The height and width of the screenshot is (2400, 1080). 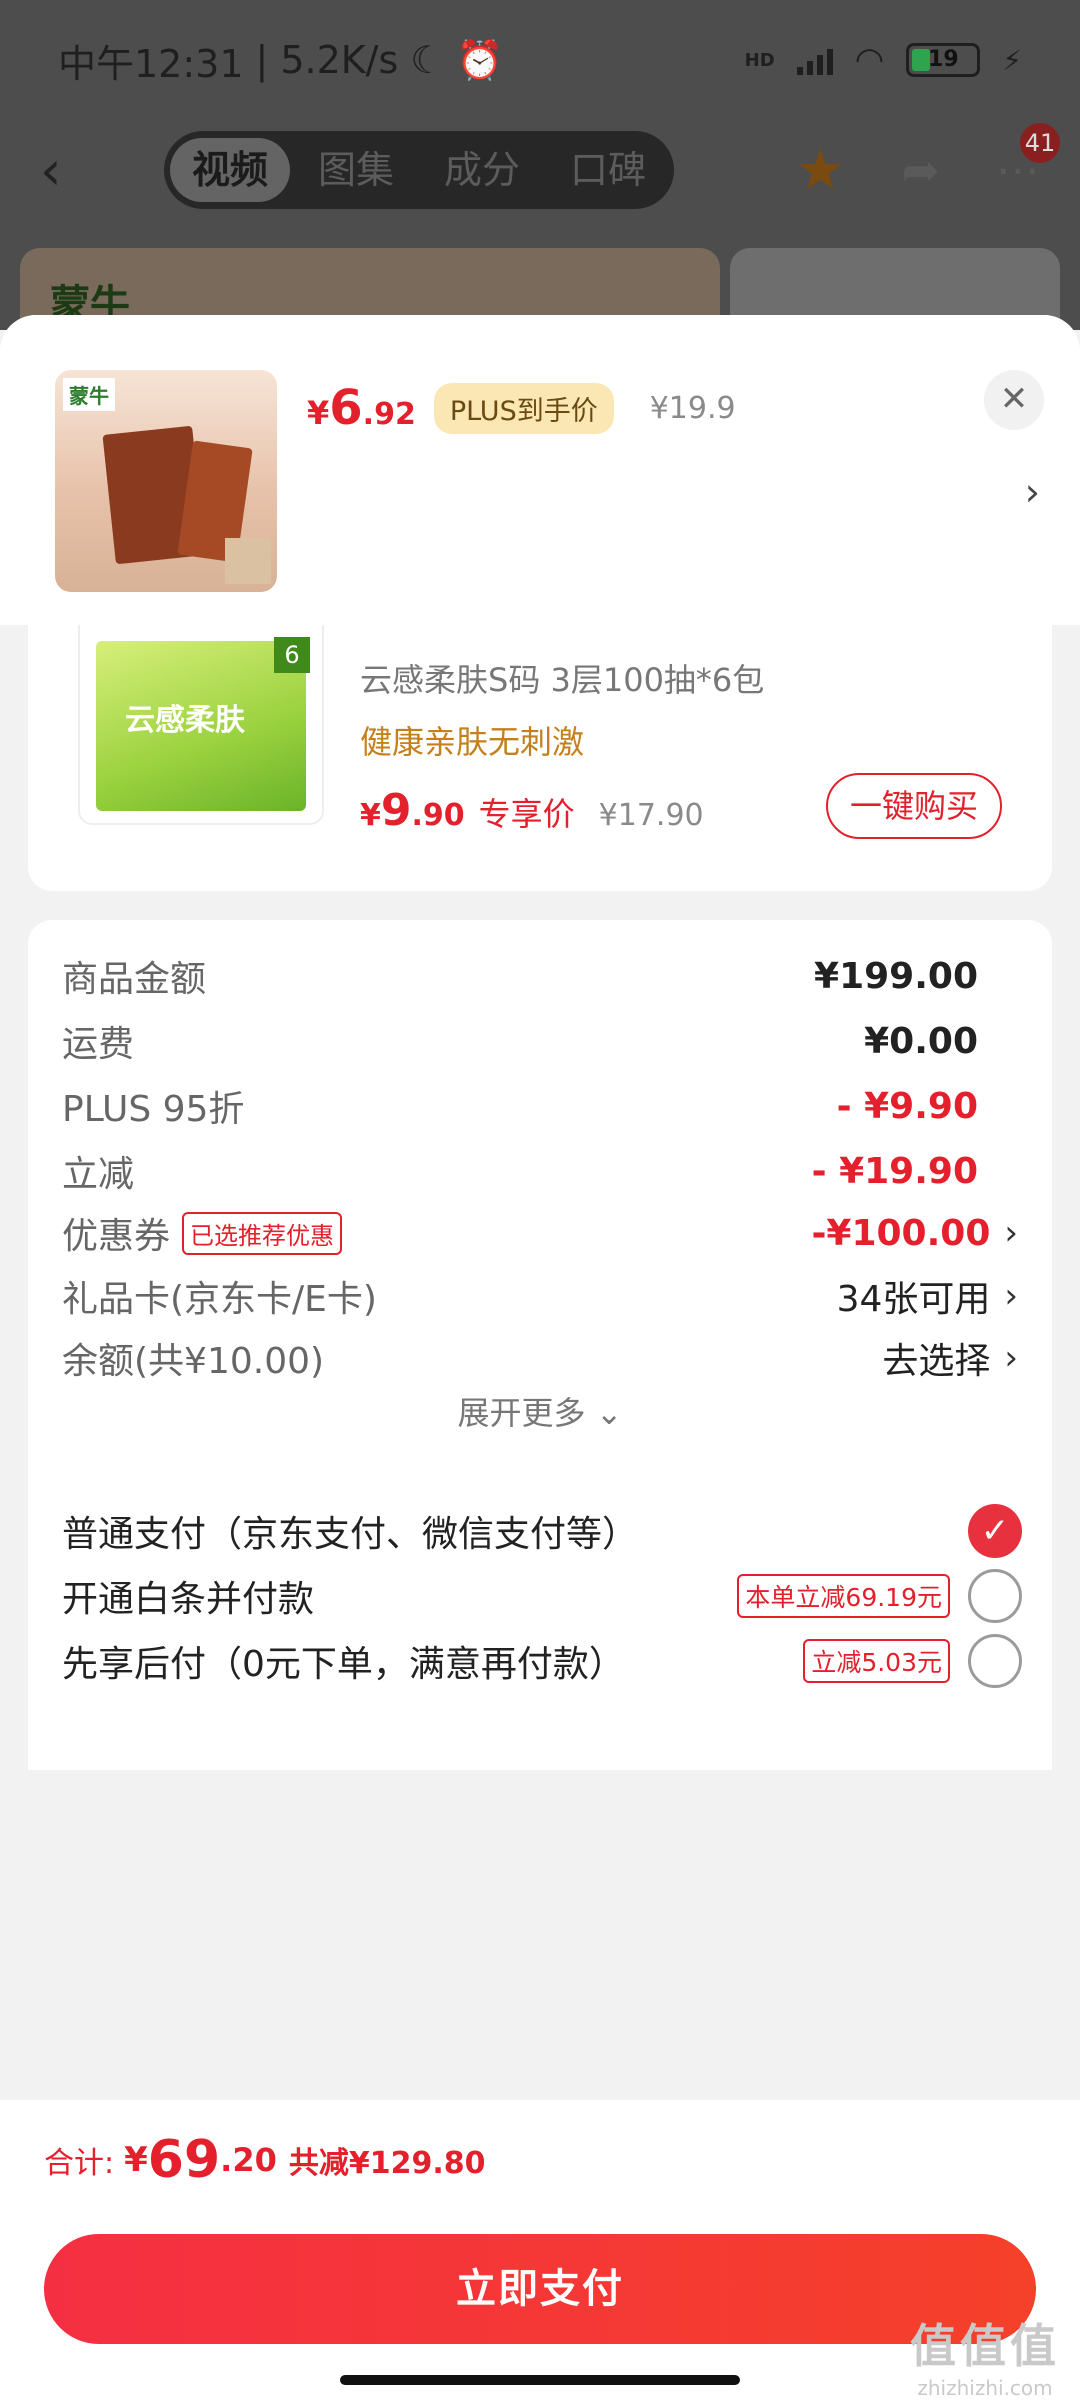 I want to click on baitiao-discount-tag: 本单立减69.19元, so click(x=843, y=1596).